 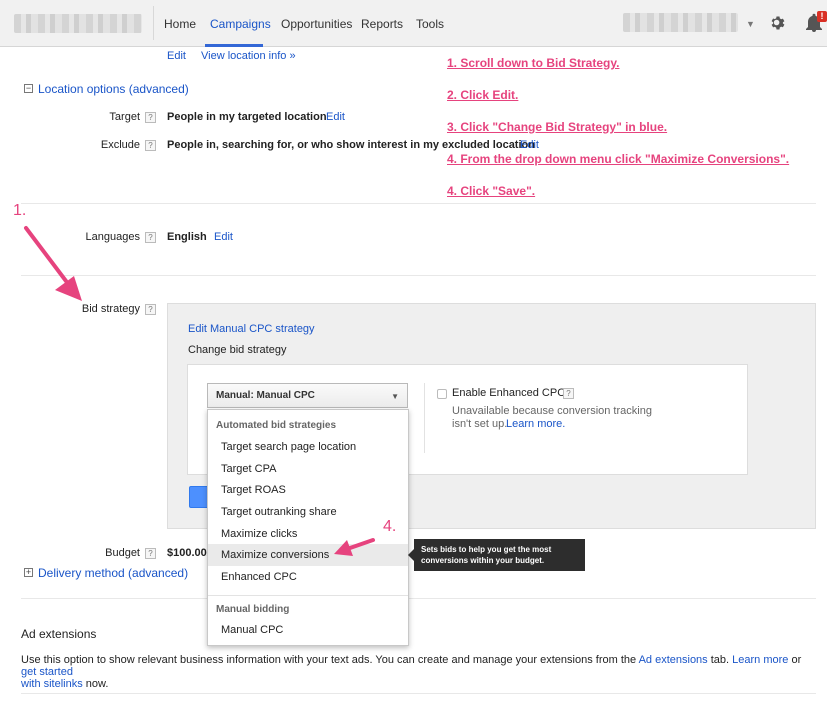 I want to click on target-label: Target, so click(x=124, y=117).